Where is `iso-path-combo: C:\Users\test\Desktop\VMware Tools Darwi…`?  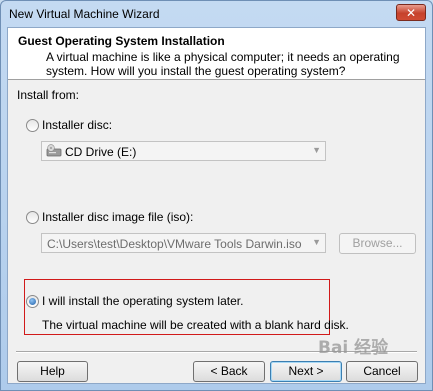
iso-path-combo: C:\Users\test\Desktop\VMware Tools Darwi… is located at coordinates (183, 243).